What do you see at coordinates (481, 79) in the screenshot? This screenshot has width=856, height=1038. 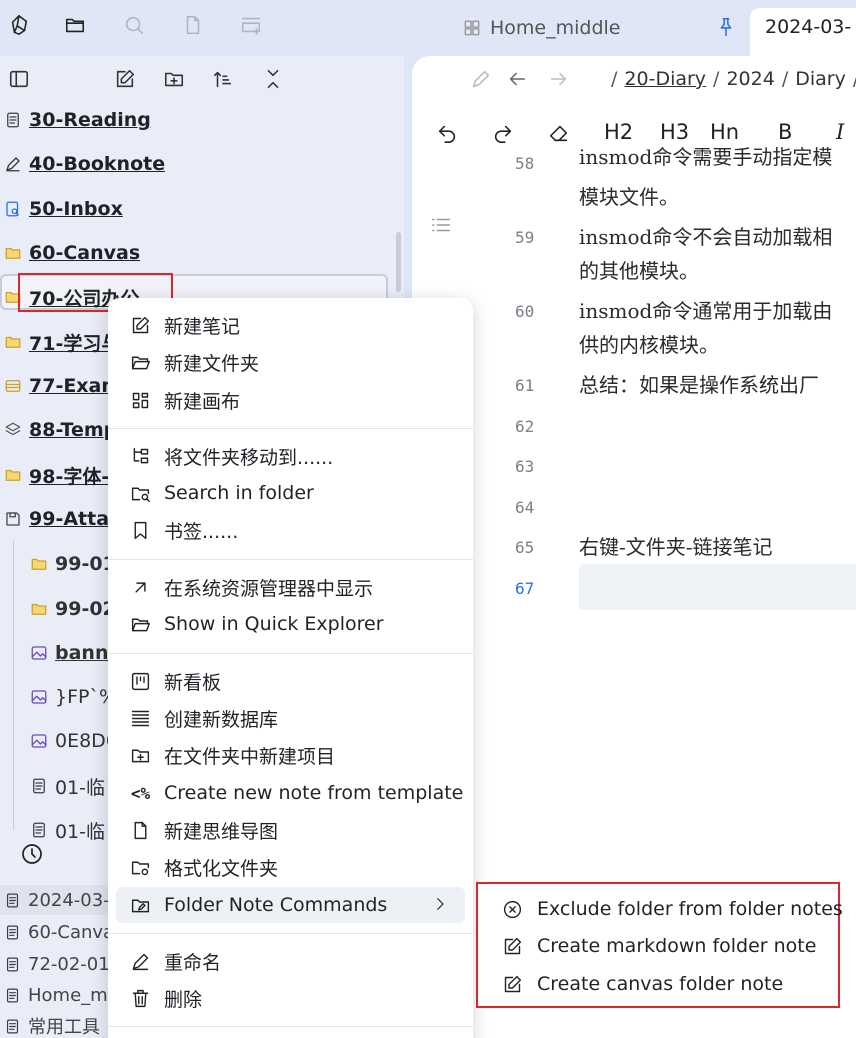 I see `edit-mode-icon` at bounding box center [481, 79].